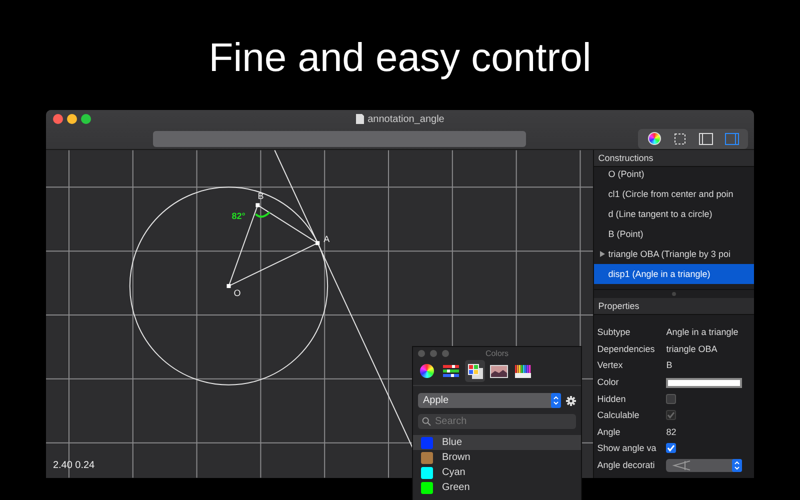 This screenshot has width=800, height=500. Describe the element at coordinates (614, 332) in the screenshot. I see `property-label: Subtype` at that location.